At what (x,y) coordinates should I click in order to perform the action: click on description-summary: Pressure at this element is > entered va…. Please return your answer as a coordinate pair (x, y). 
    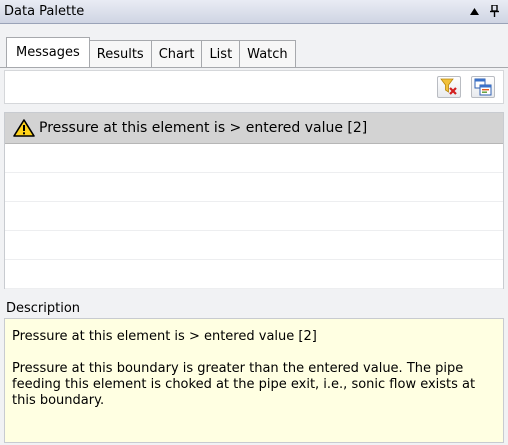
    Looking at the image, I should click on (164, 336).